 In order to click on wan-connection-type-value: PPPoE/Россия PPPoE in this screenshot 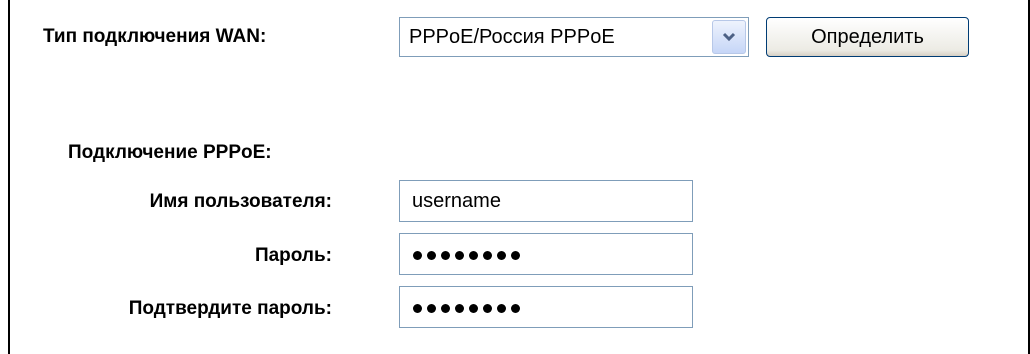, I will do `click(512, 37)`.